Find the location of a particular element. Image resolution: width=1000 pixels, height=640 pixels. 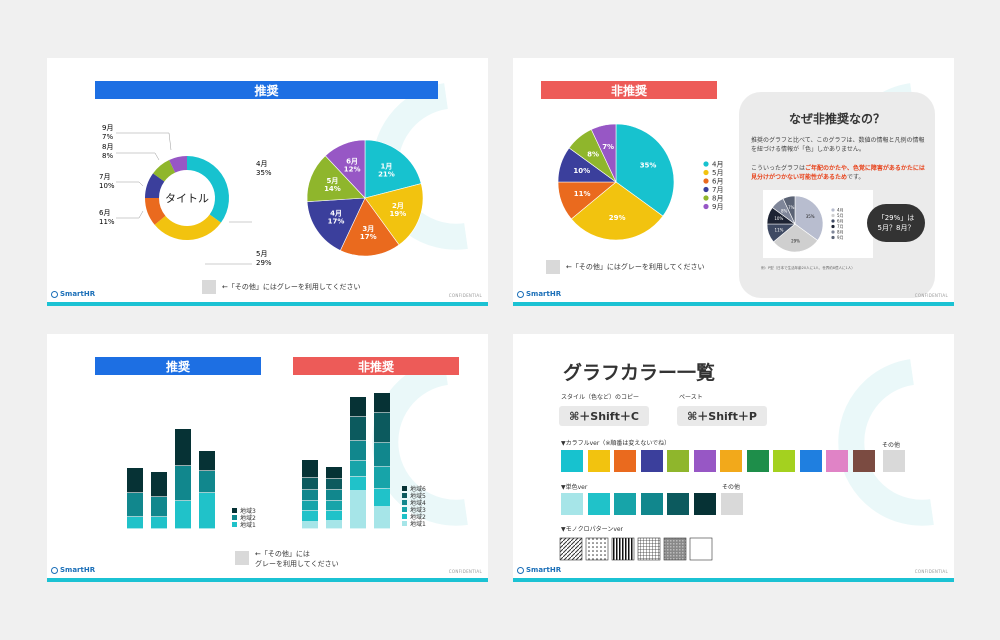

legend-label: 地域4 is located at coordinates (418, 503).